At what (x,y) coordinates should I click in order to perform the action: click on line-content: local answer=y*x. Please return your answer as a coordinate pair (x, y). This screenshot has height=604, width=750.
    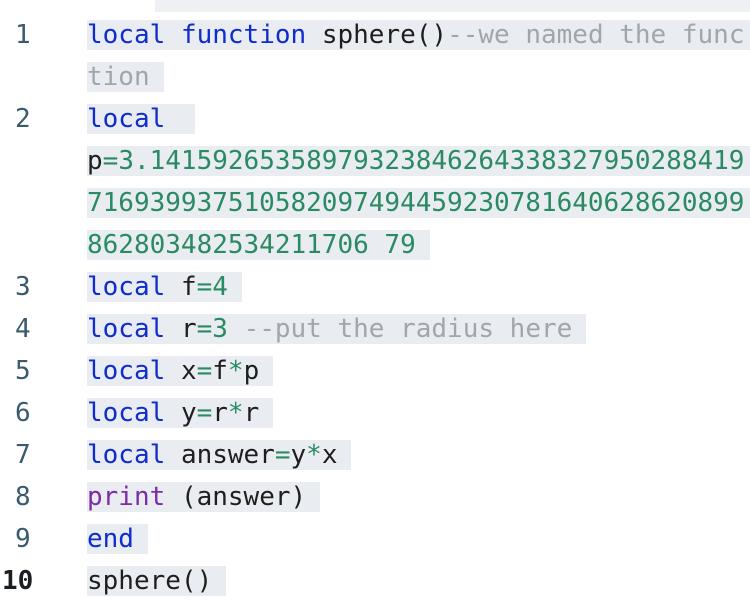
    Looking at the image, I should click on (418, 455).